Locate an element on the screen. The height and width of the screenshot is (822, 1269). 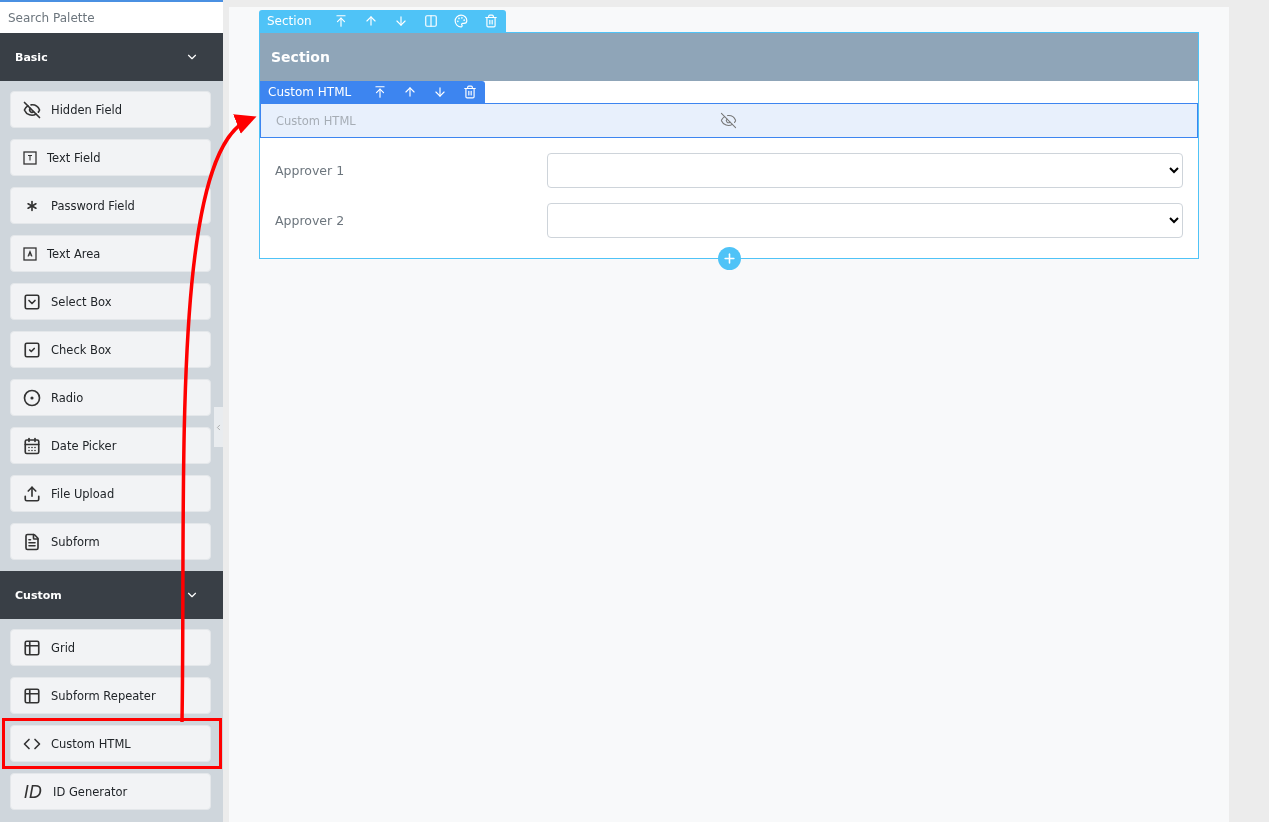
plus-icon is located at coordinates (729, 258).